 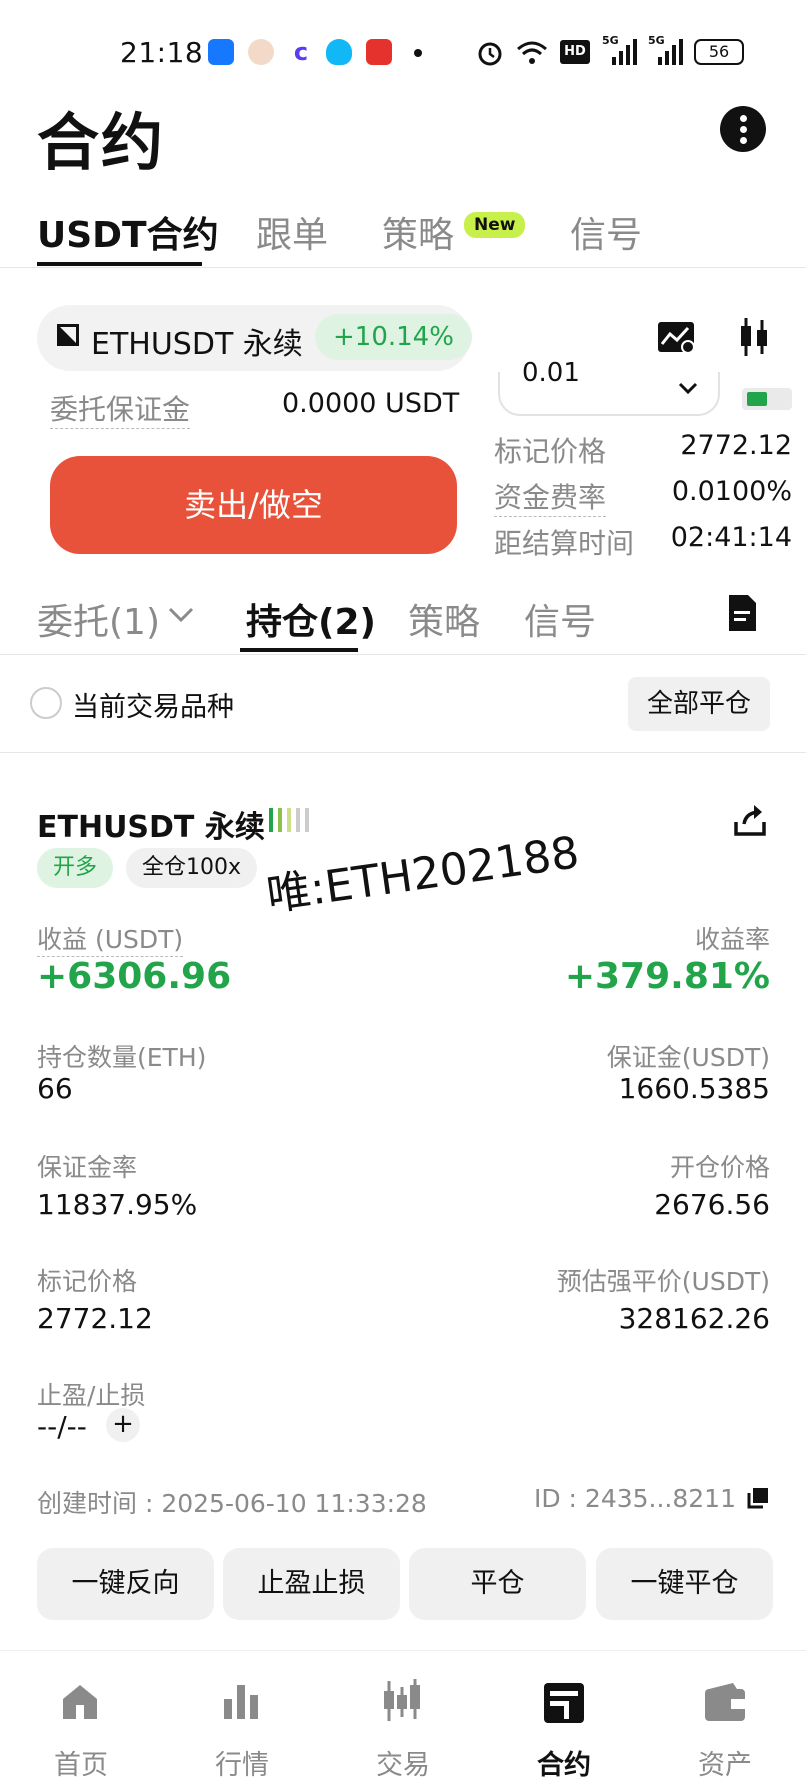 I want to click on size-value: 66, so click(x=55, y=1088).